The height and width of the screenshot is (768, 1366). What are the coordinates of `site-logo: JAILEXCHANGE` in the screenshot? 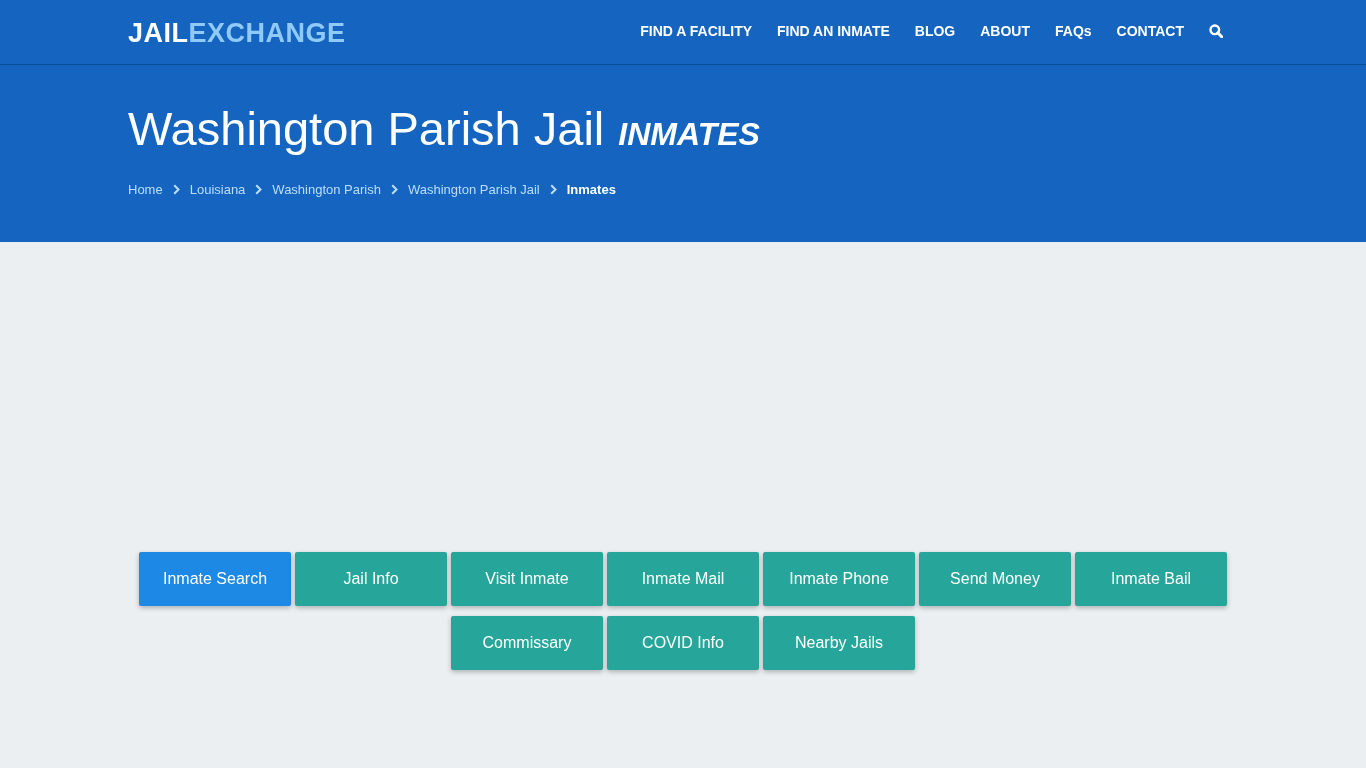 It's located at (237, 33).